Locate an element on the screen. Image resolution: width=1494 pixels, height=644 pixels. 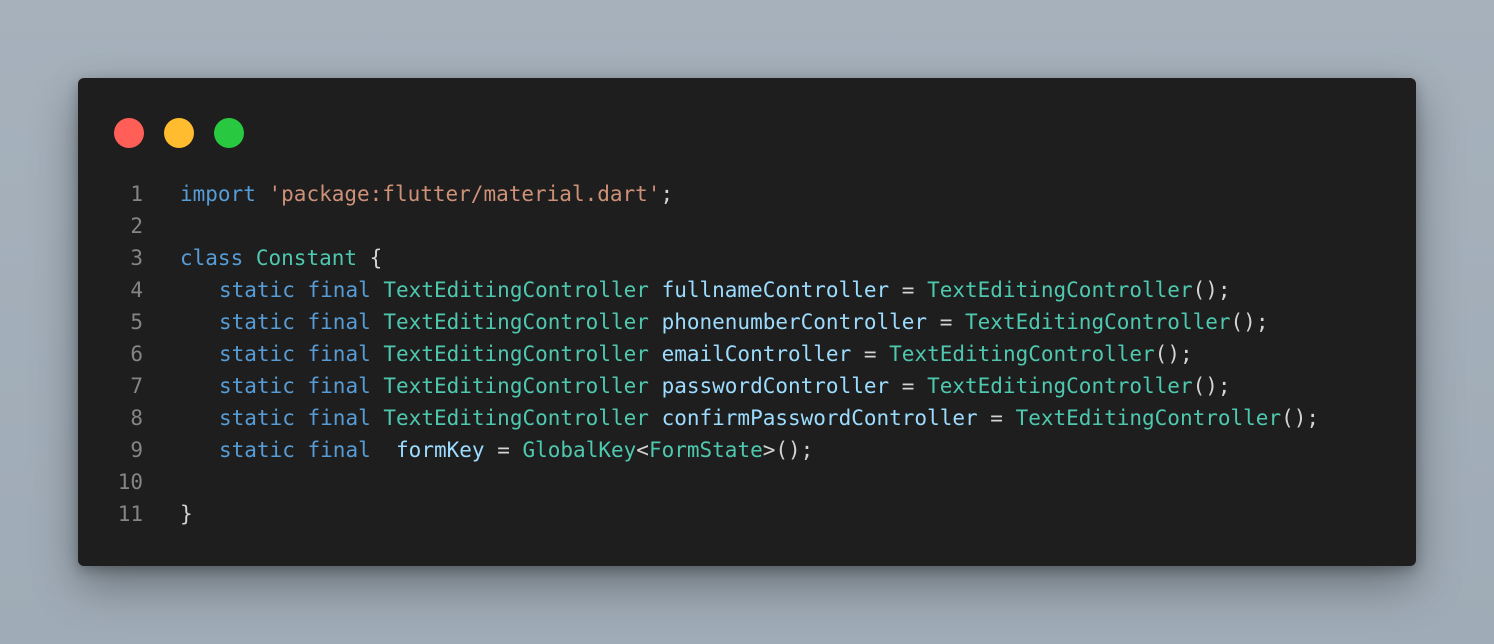
code-token: { is located at coordinates (370, 258).